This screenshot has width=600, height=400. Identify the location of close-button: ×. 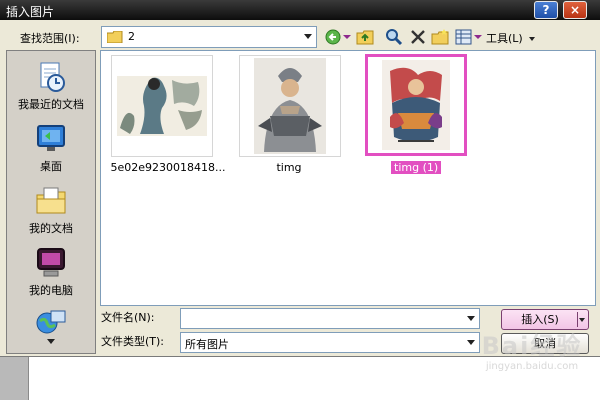
(575, 10).